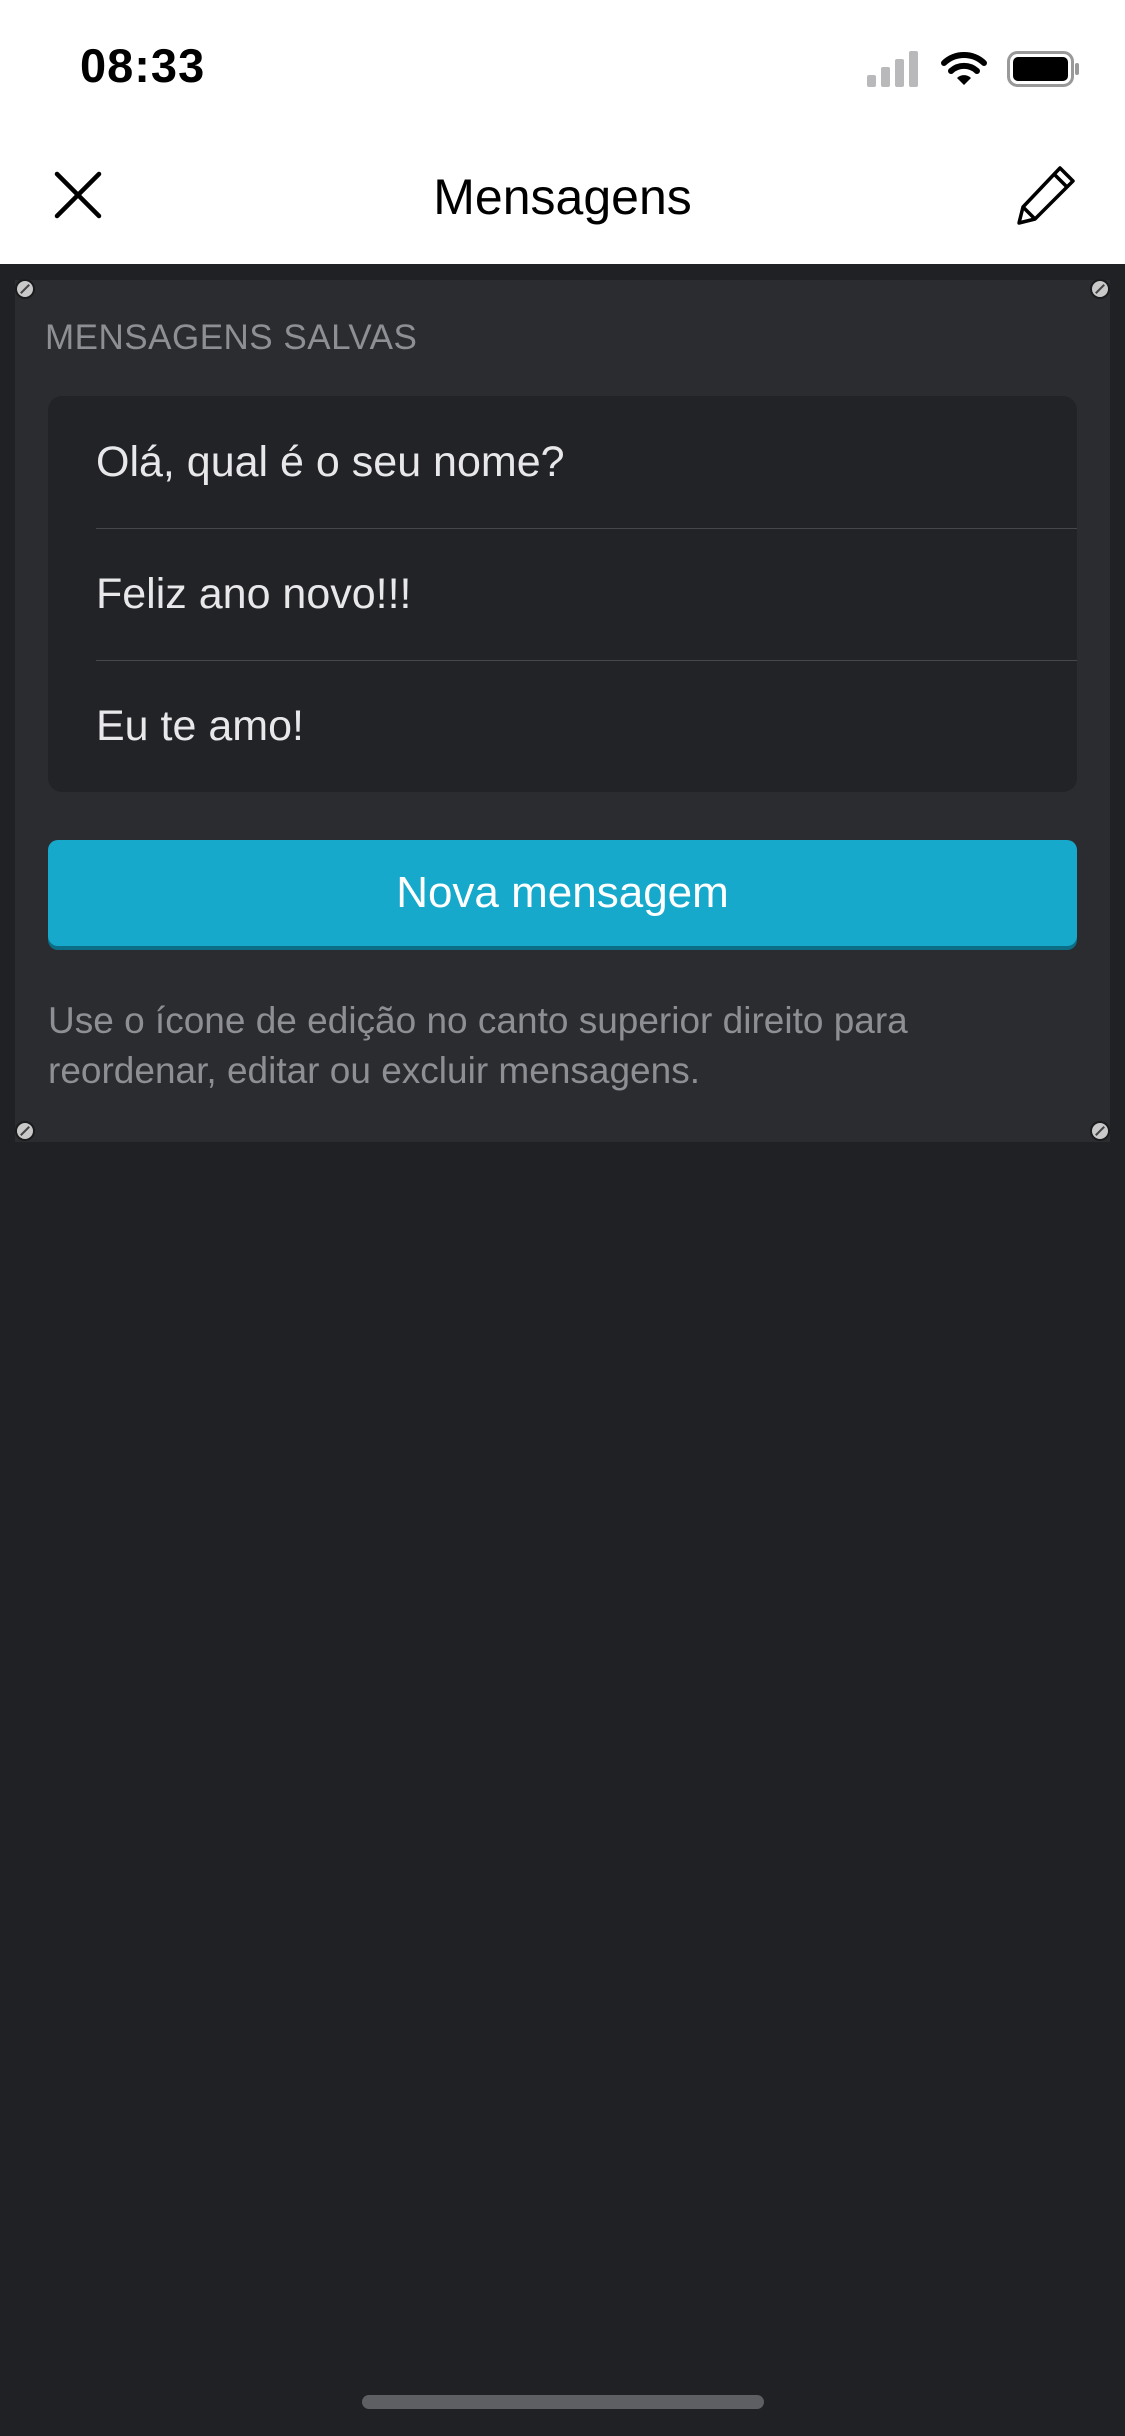 Image resolution: width=1125 pixels, height=2436 pixels. I want to click on cellular-signal-icon, so click(892, 69).